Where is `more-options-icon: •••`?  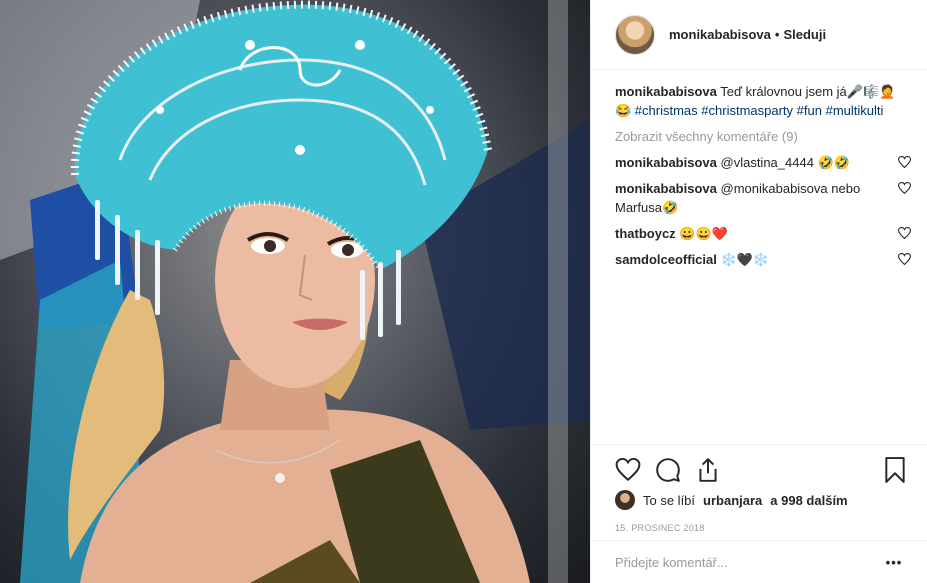
more-options-icon: ••• is located at coordinates (894, 562).